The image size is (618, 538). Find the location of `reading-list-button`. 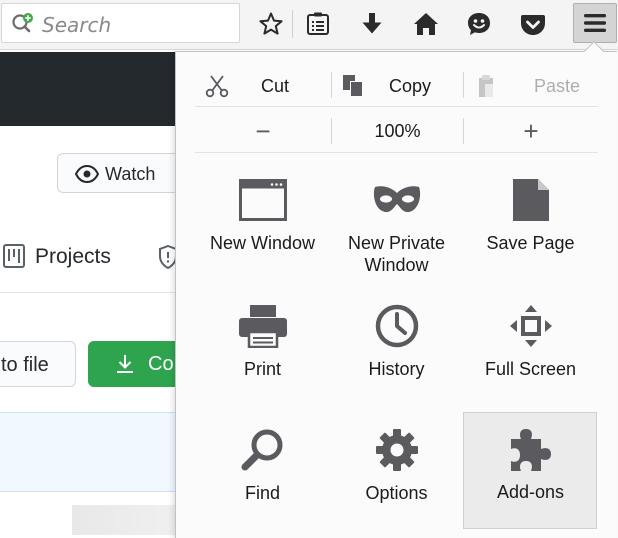

reading-list-button is located at coordinates (318, 24).